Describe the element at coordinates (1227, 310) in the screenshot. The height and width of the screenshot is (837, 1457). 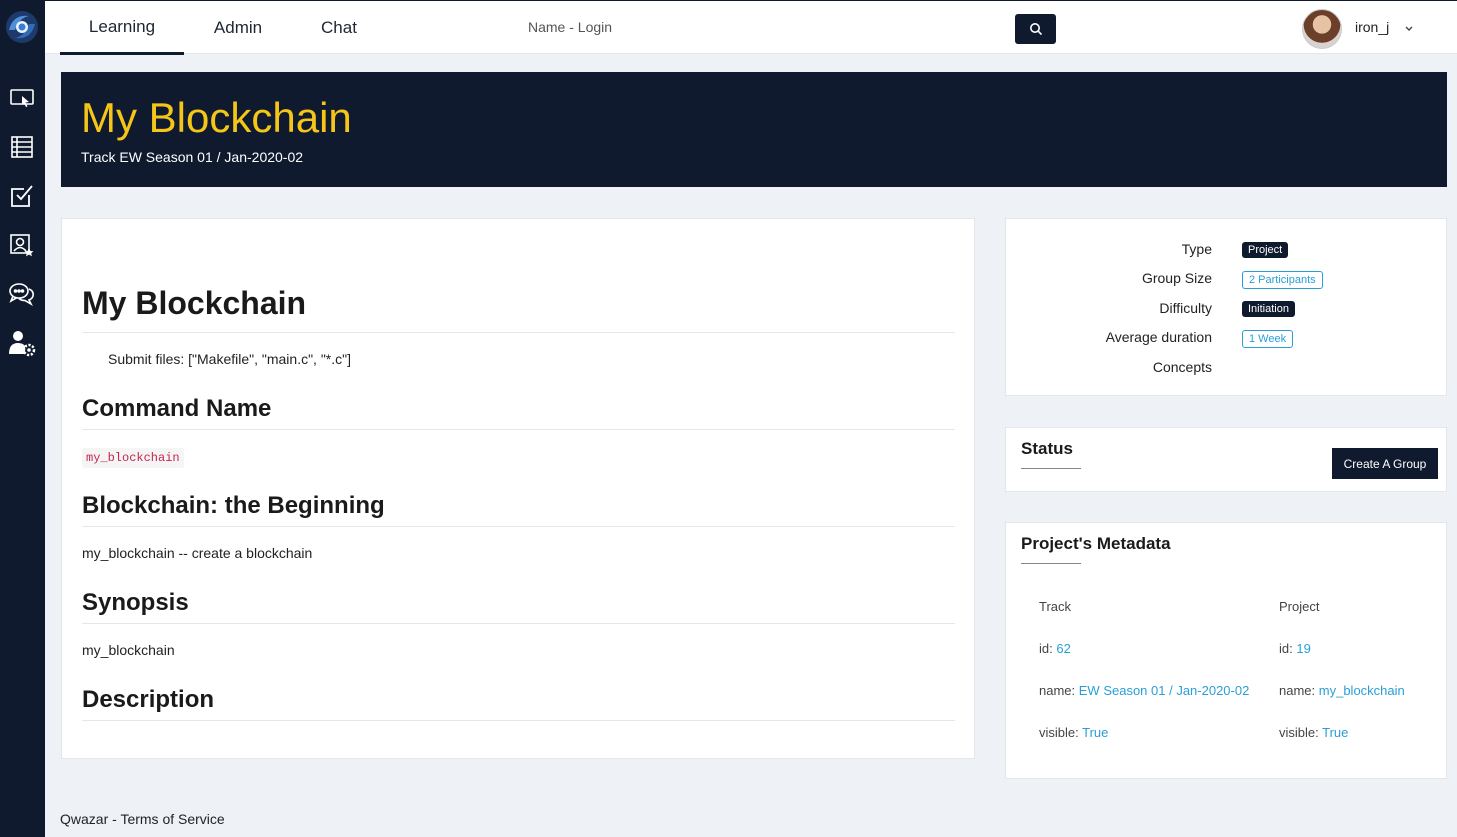
I see `info-row-difficulty: Difficulty Initiation` at that location.